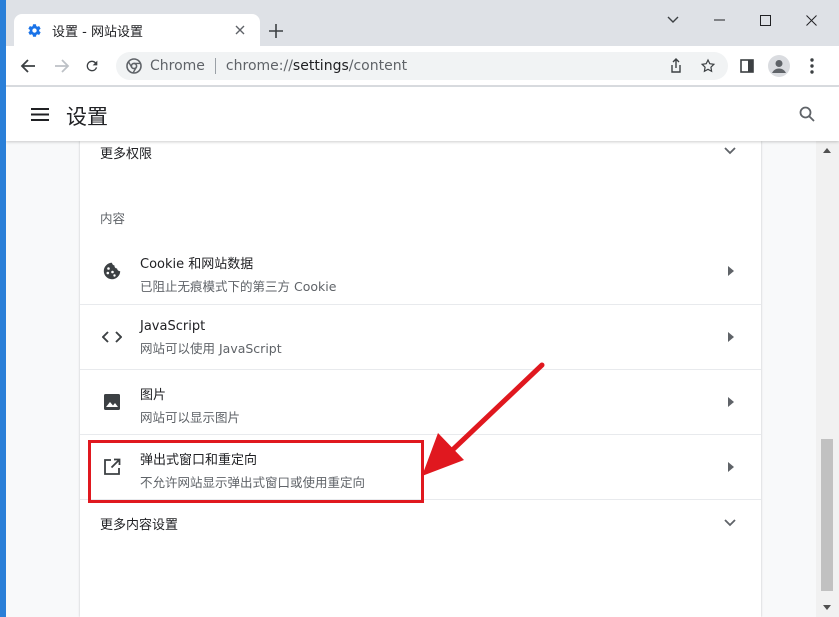 Image resolution: width=839 pixels, height=617 pixels. What do you see at coordinates (215, 66) in the screenshot?
I see `omnibox-divider` at bounding box center [215, 66].